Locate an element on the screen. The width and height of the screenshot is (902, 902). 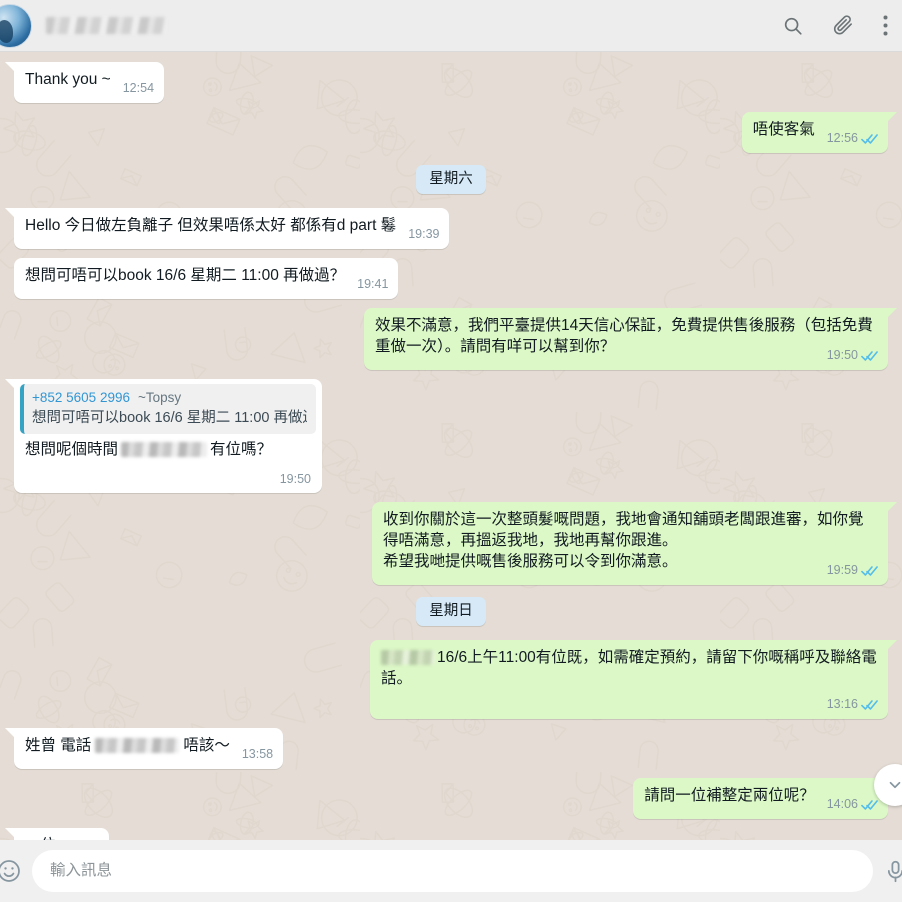
timestamp: 14:06 is located at coordinates (842, 804).